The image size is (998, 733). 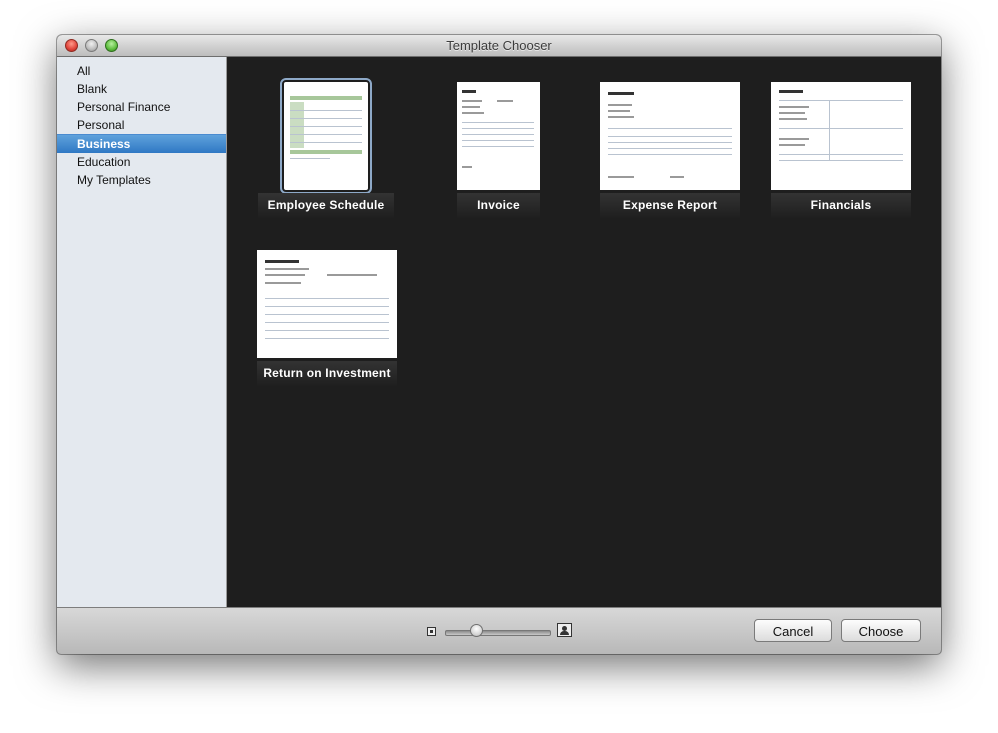 What do you see at coordinates (326, 136) in the screenshot?
I see `employee-schedule-thumbnail` at bounding box center [326, 136].